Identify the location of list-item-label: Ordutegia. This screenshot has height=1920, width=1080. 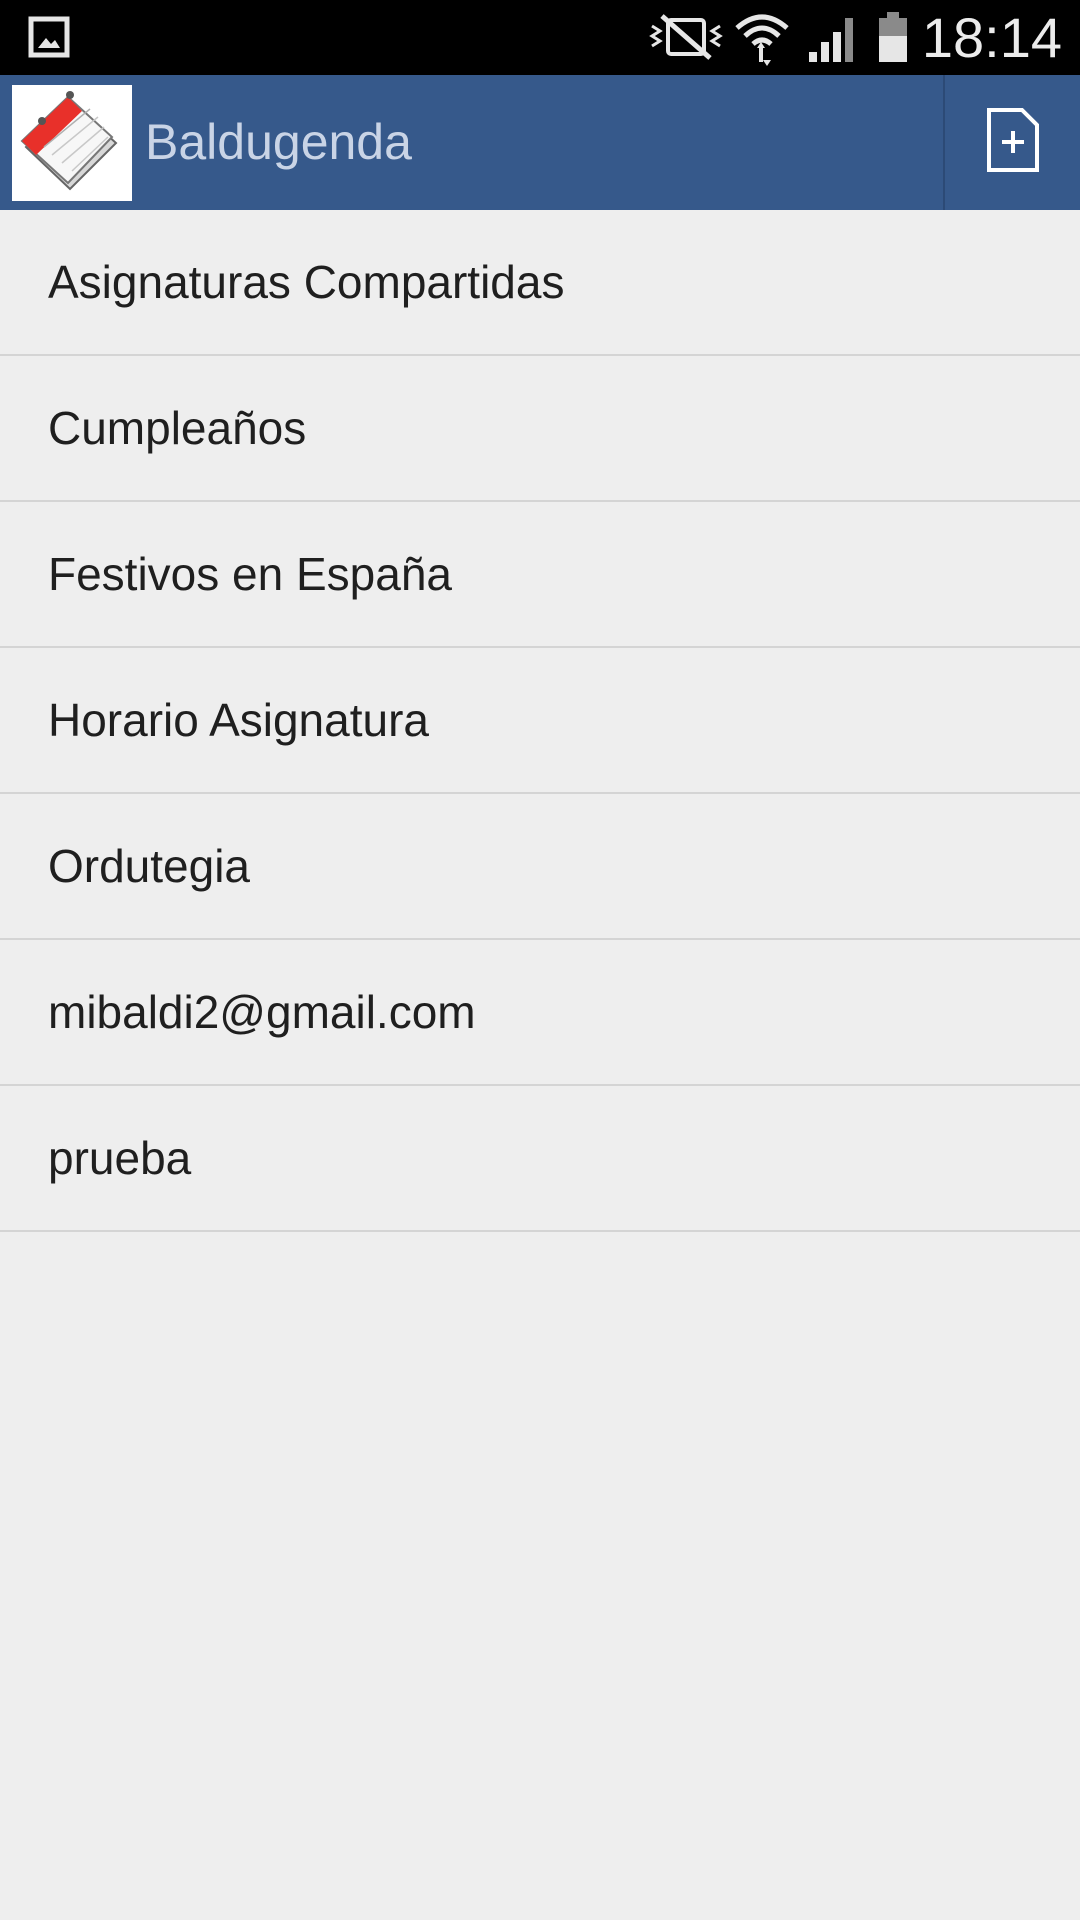
(149, 866).